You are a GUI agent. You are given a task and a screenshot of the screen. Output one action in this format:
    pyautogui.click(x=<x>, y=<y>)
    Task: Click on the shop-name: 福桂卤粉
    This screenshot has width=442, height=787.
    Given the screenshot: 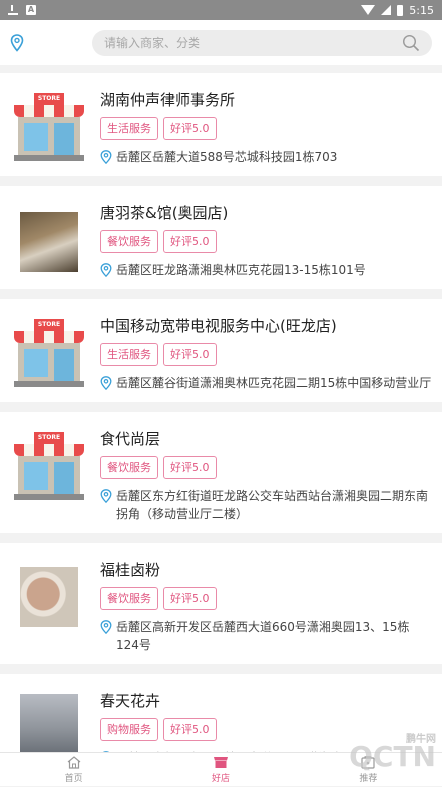 What is the action you would take?
    pyautogui.click(x=130, y=570)
    